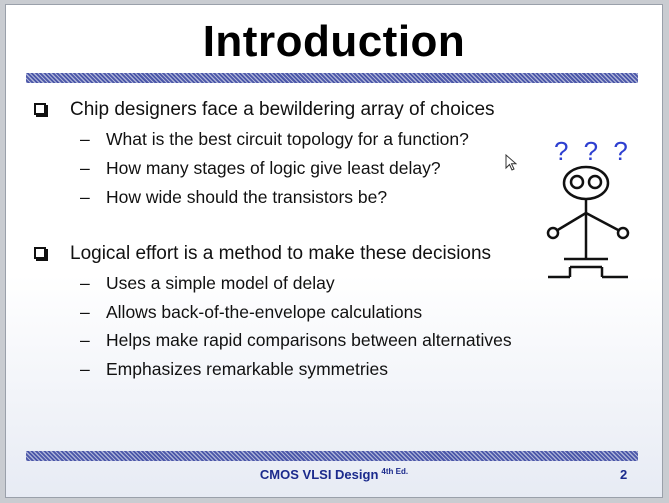  What do you see at coordinates (593, 151) in the screenshot?
I see `question-marks: ? ? ?` at bounding box center [593, 151].